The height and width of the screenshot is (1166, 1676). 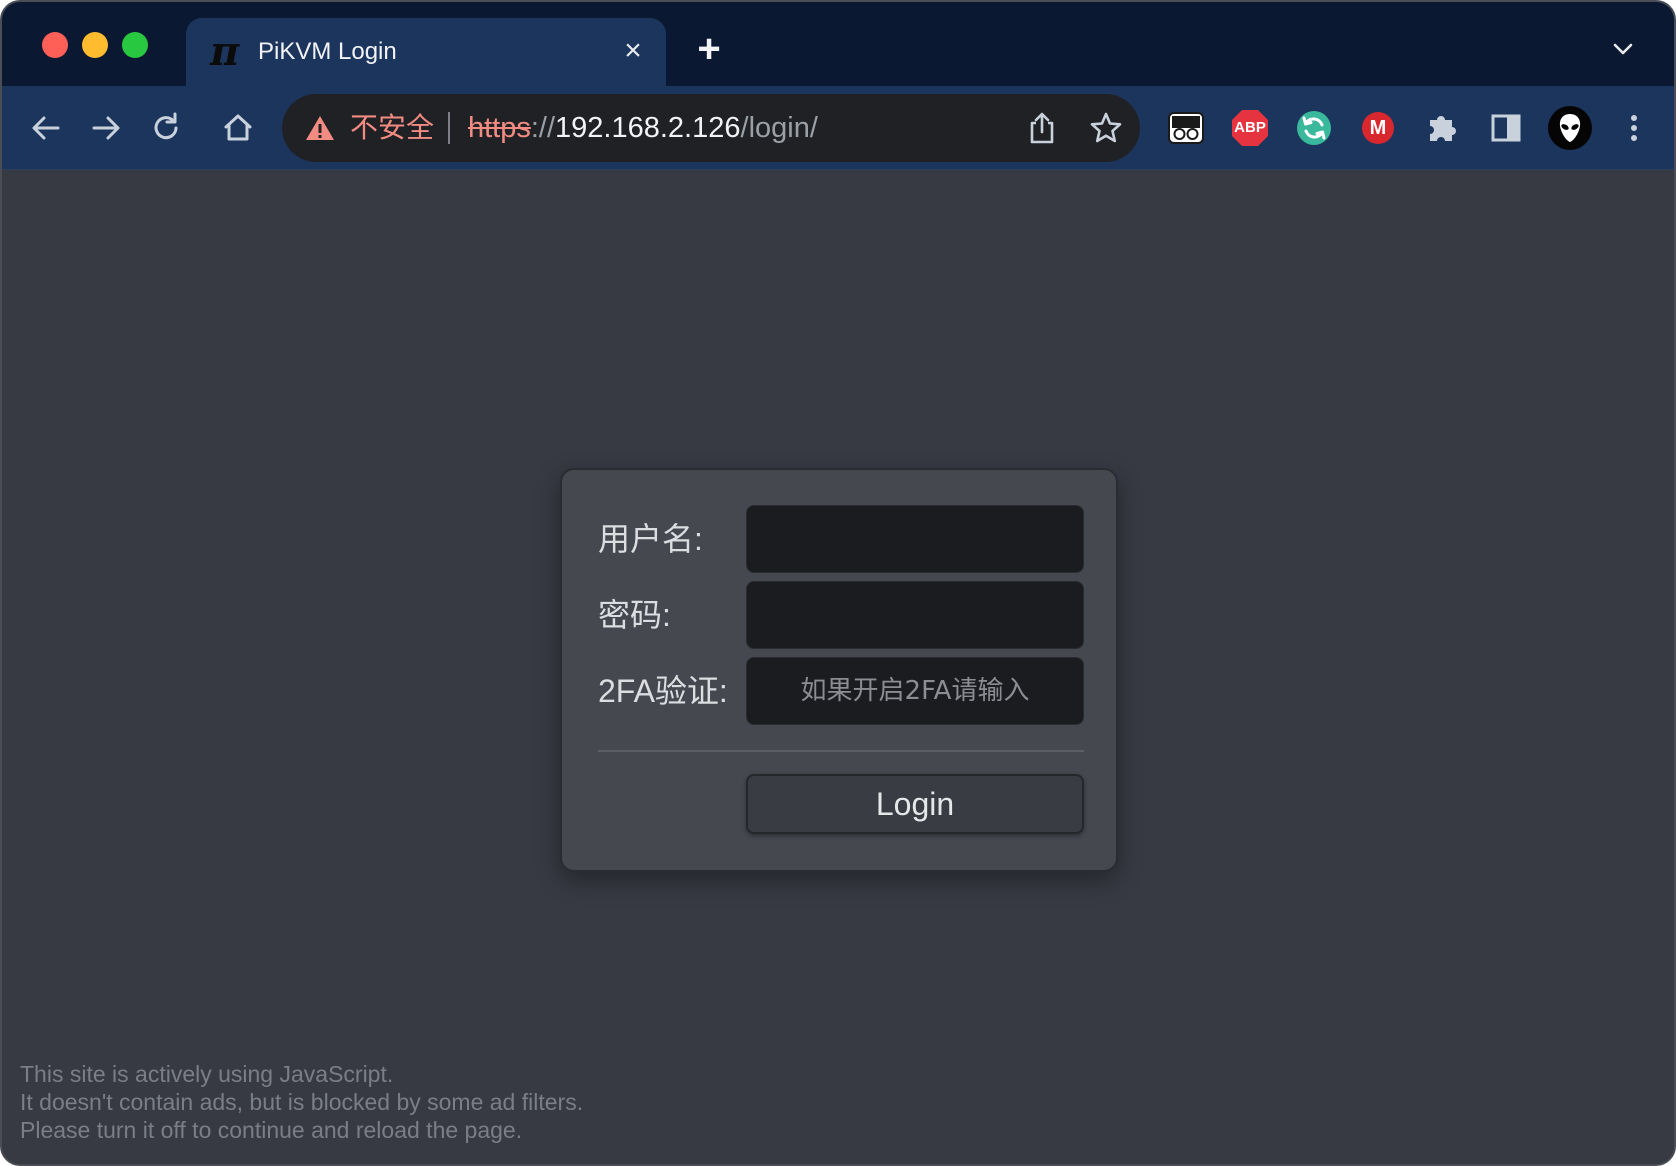 What do you see at coordinates (392, 128) in the screenshot?
I see `not-secure-label: 不安全` at bounding box center [392, 128].